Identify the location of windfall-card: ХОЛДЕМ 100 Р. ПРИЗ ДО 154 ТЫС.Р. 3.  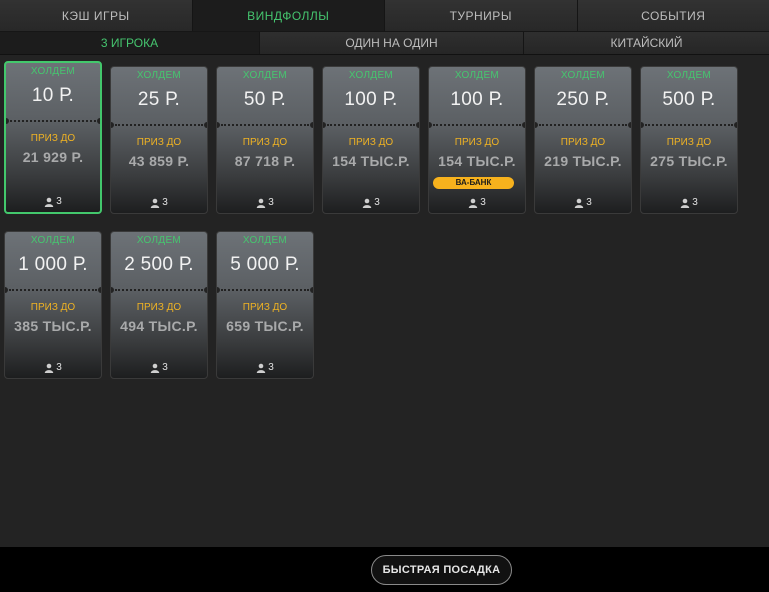
(371, 140).